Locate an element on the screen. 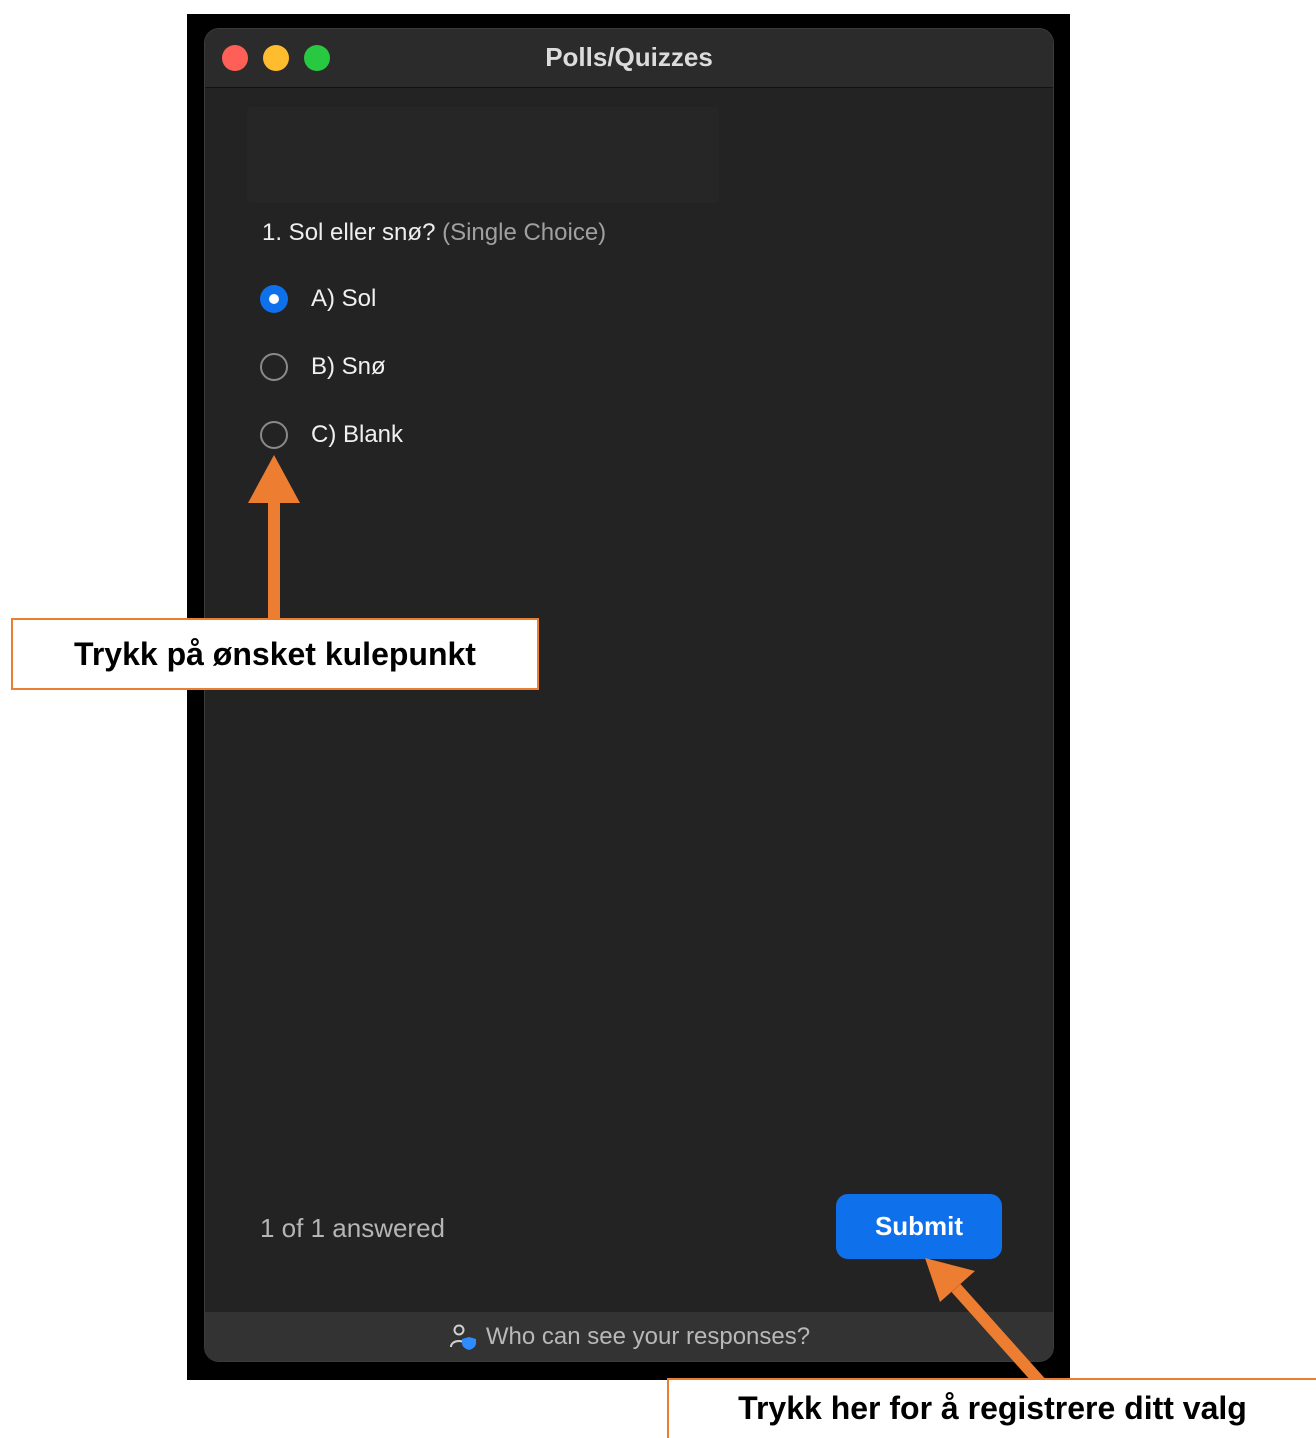  choose-option-callout: Trykk på ønsket kulepunkt is located at coordinates (275, 654).